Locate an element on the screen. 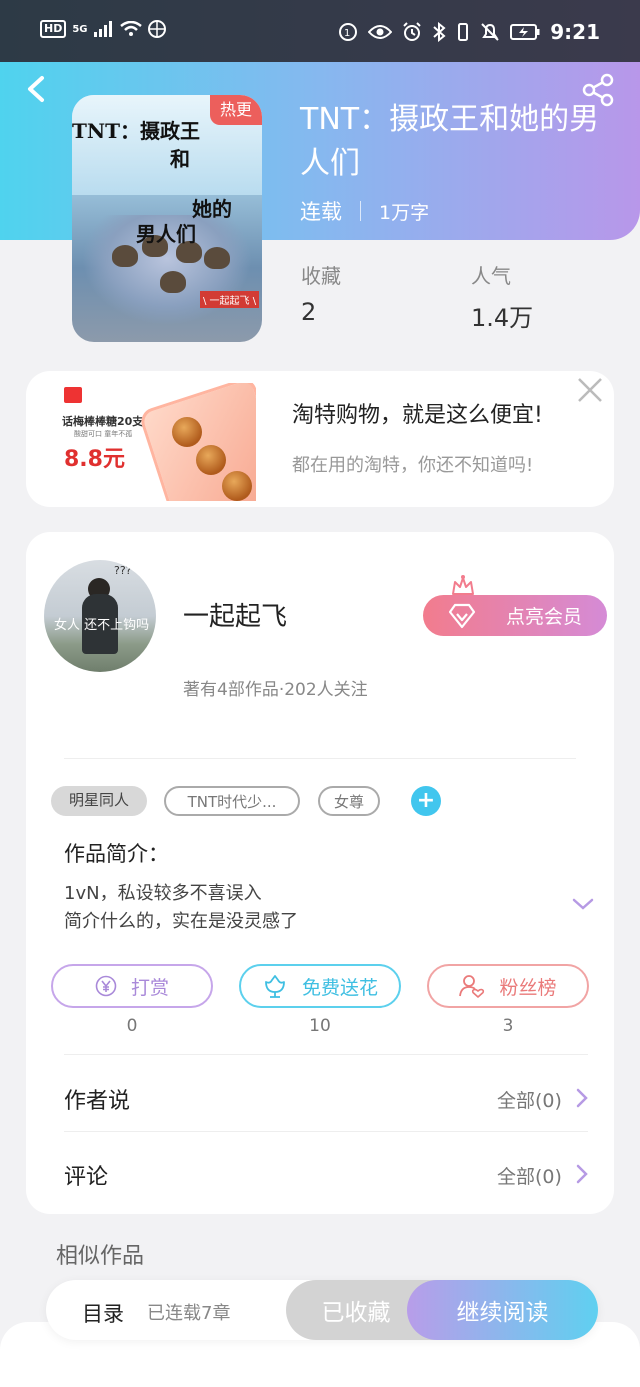 The width and height of the screenshot is (640, 1387). book-meta: 连载 1万字 is located at coordinates (364, 211).